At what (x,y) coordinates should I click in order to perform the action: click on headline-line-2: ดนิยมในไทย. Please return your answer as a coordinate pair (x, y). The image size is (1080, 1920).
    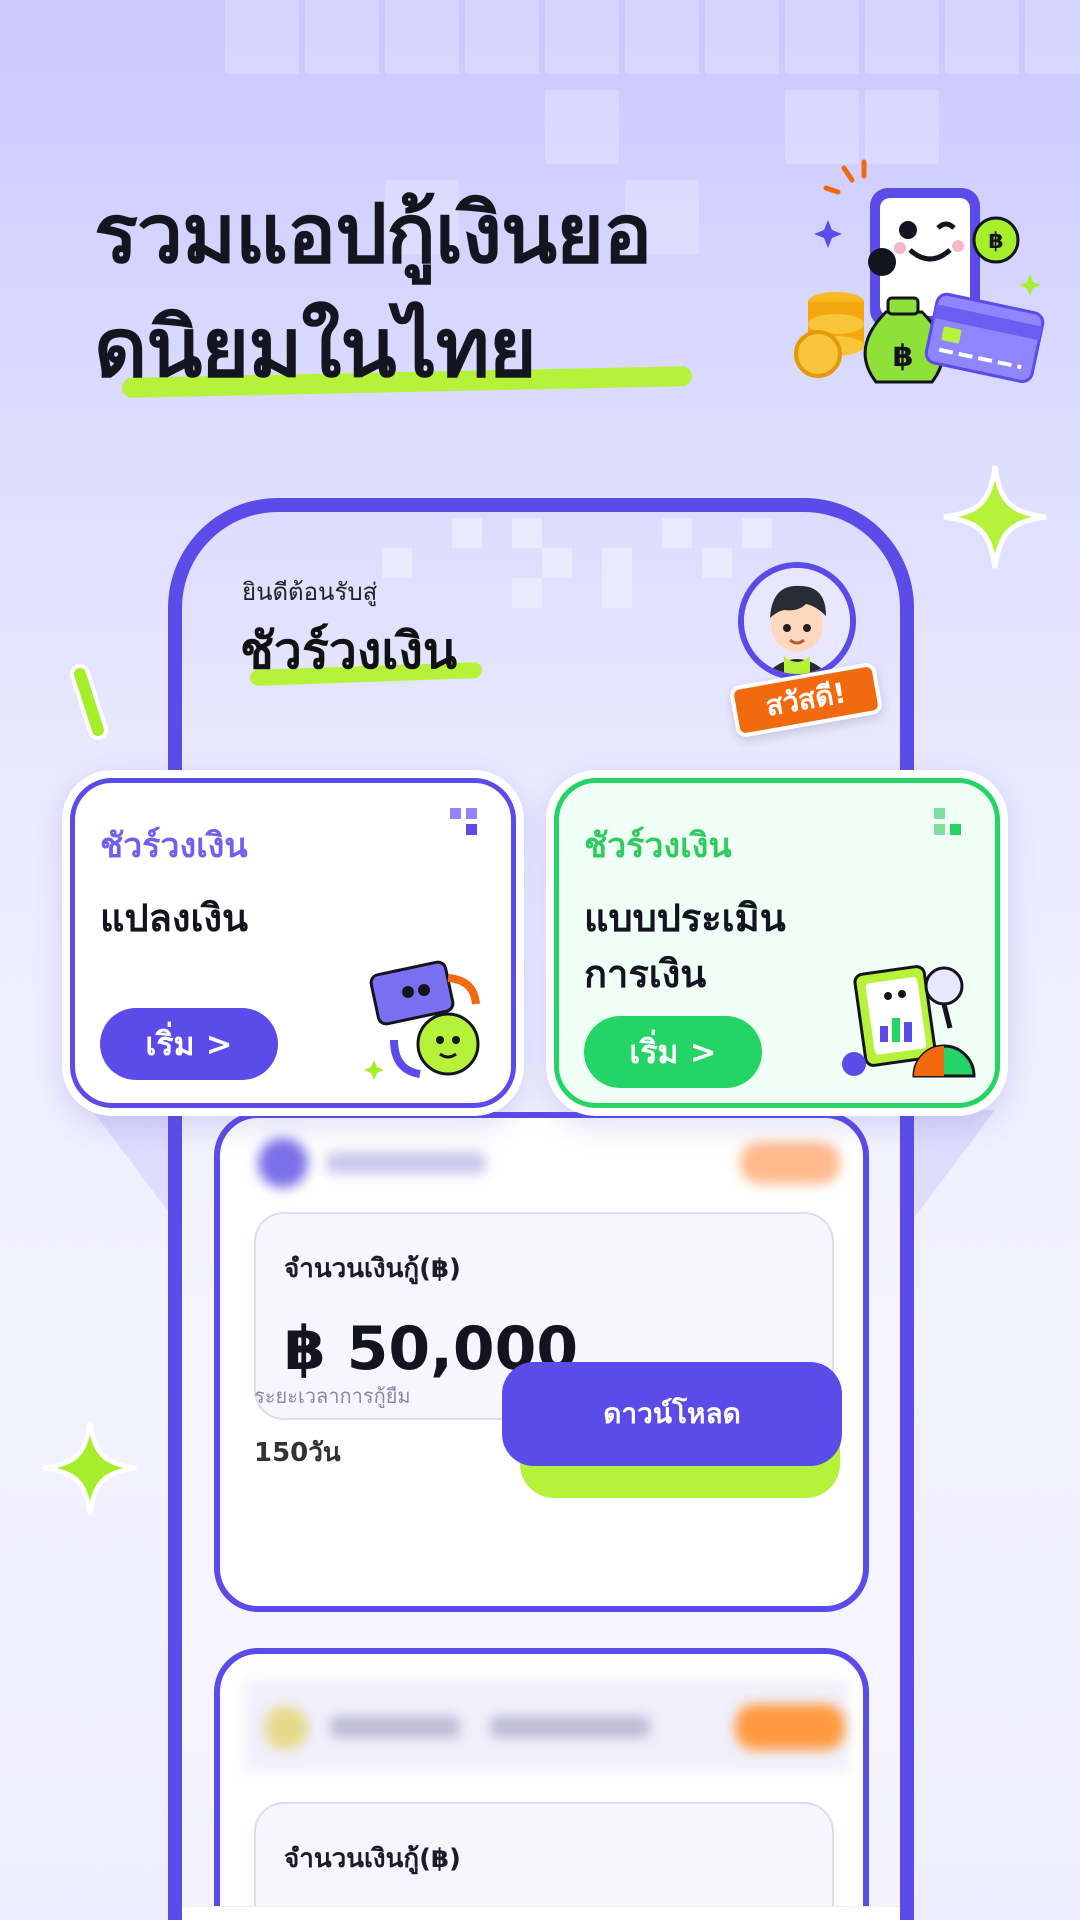
    Looking at the image, I should click on (315, 348).